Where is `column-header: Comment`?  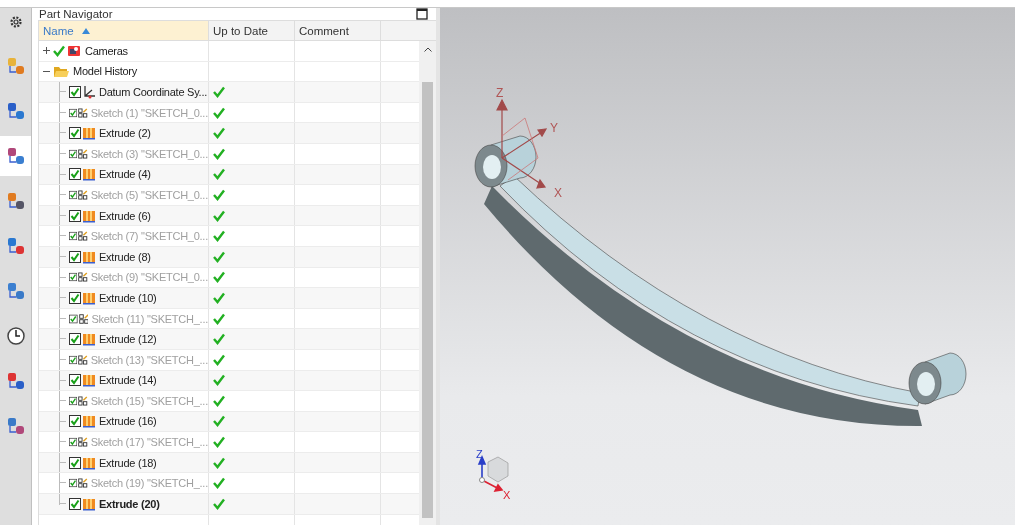 column-header: Comment is located at coordinates (338, 30).